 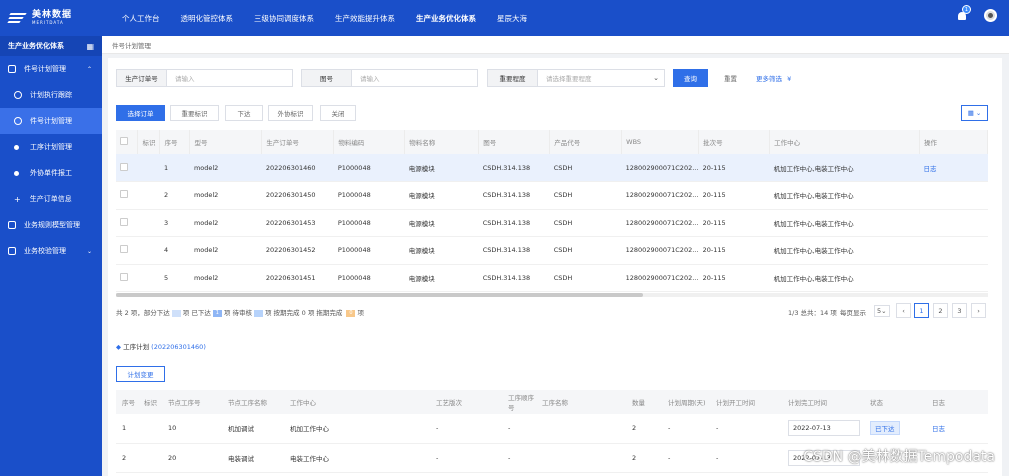 What do you see at coordinates (90, 46) in the screenshot?
I see `grid-menu-icon: ▦` at bounding box center [90, 46].